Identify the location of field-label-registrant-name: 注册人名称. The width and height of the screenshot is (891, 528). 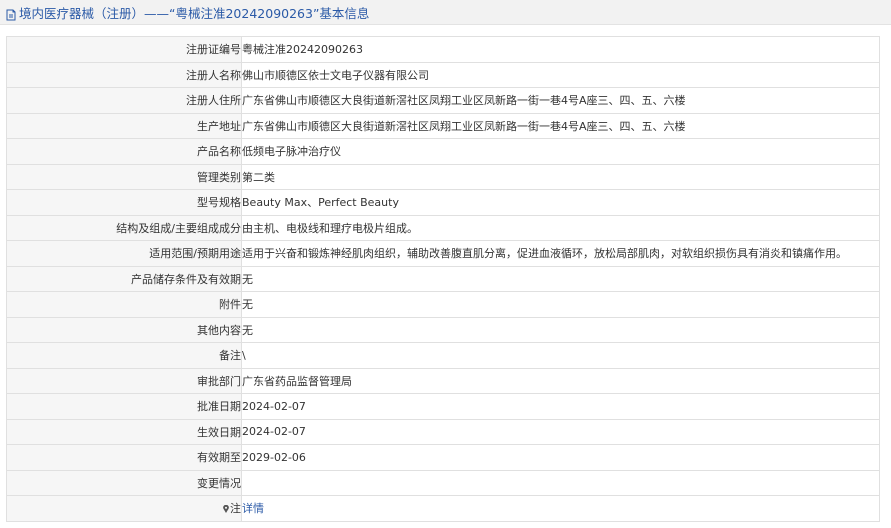
(124, 74).